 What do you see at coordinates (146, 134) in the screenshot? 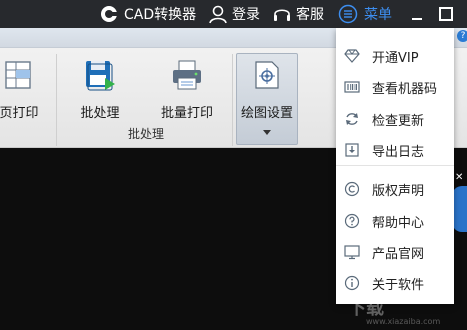
I see `batch-group-label: 批处理` at bounding box center [146, 134].